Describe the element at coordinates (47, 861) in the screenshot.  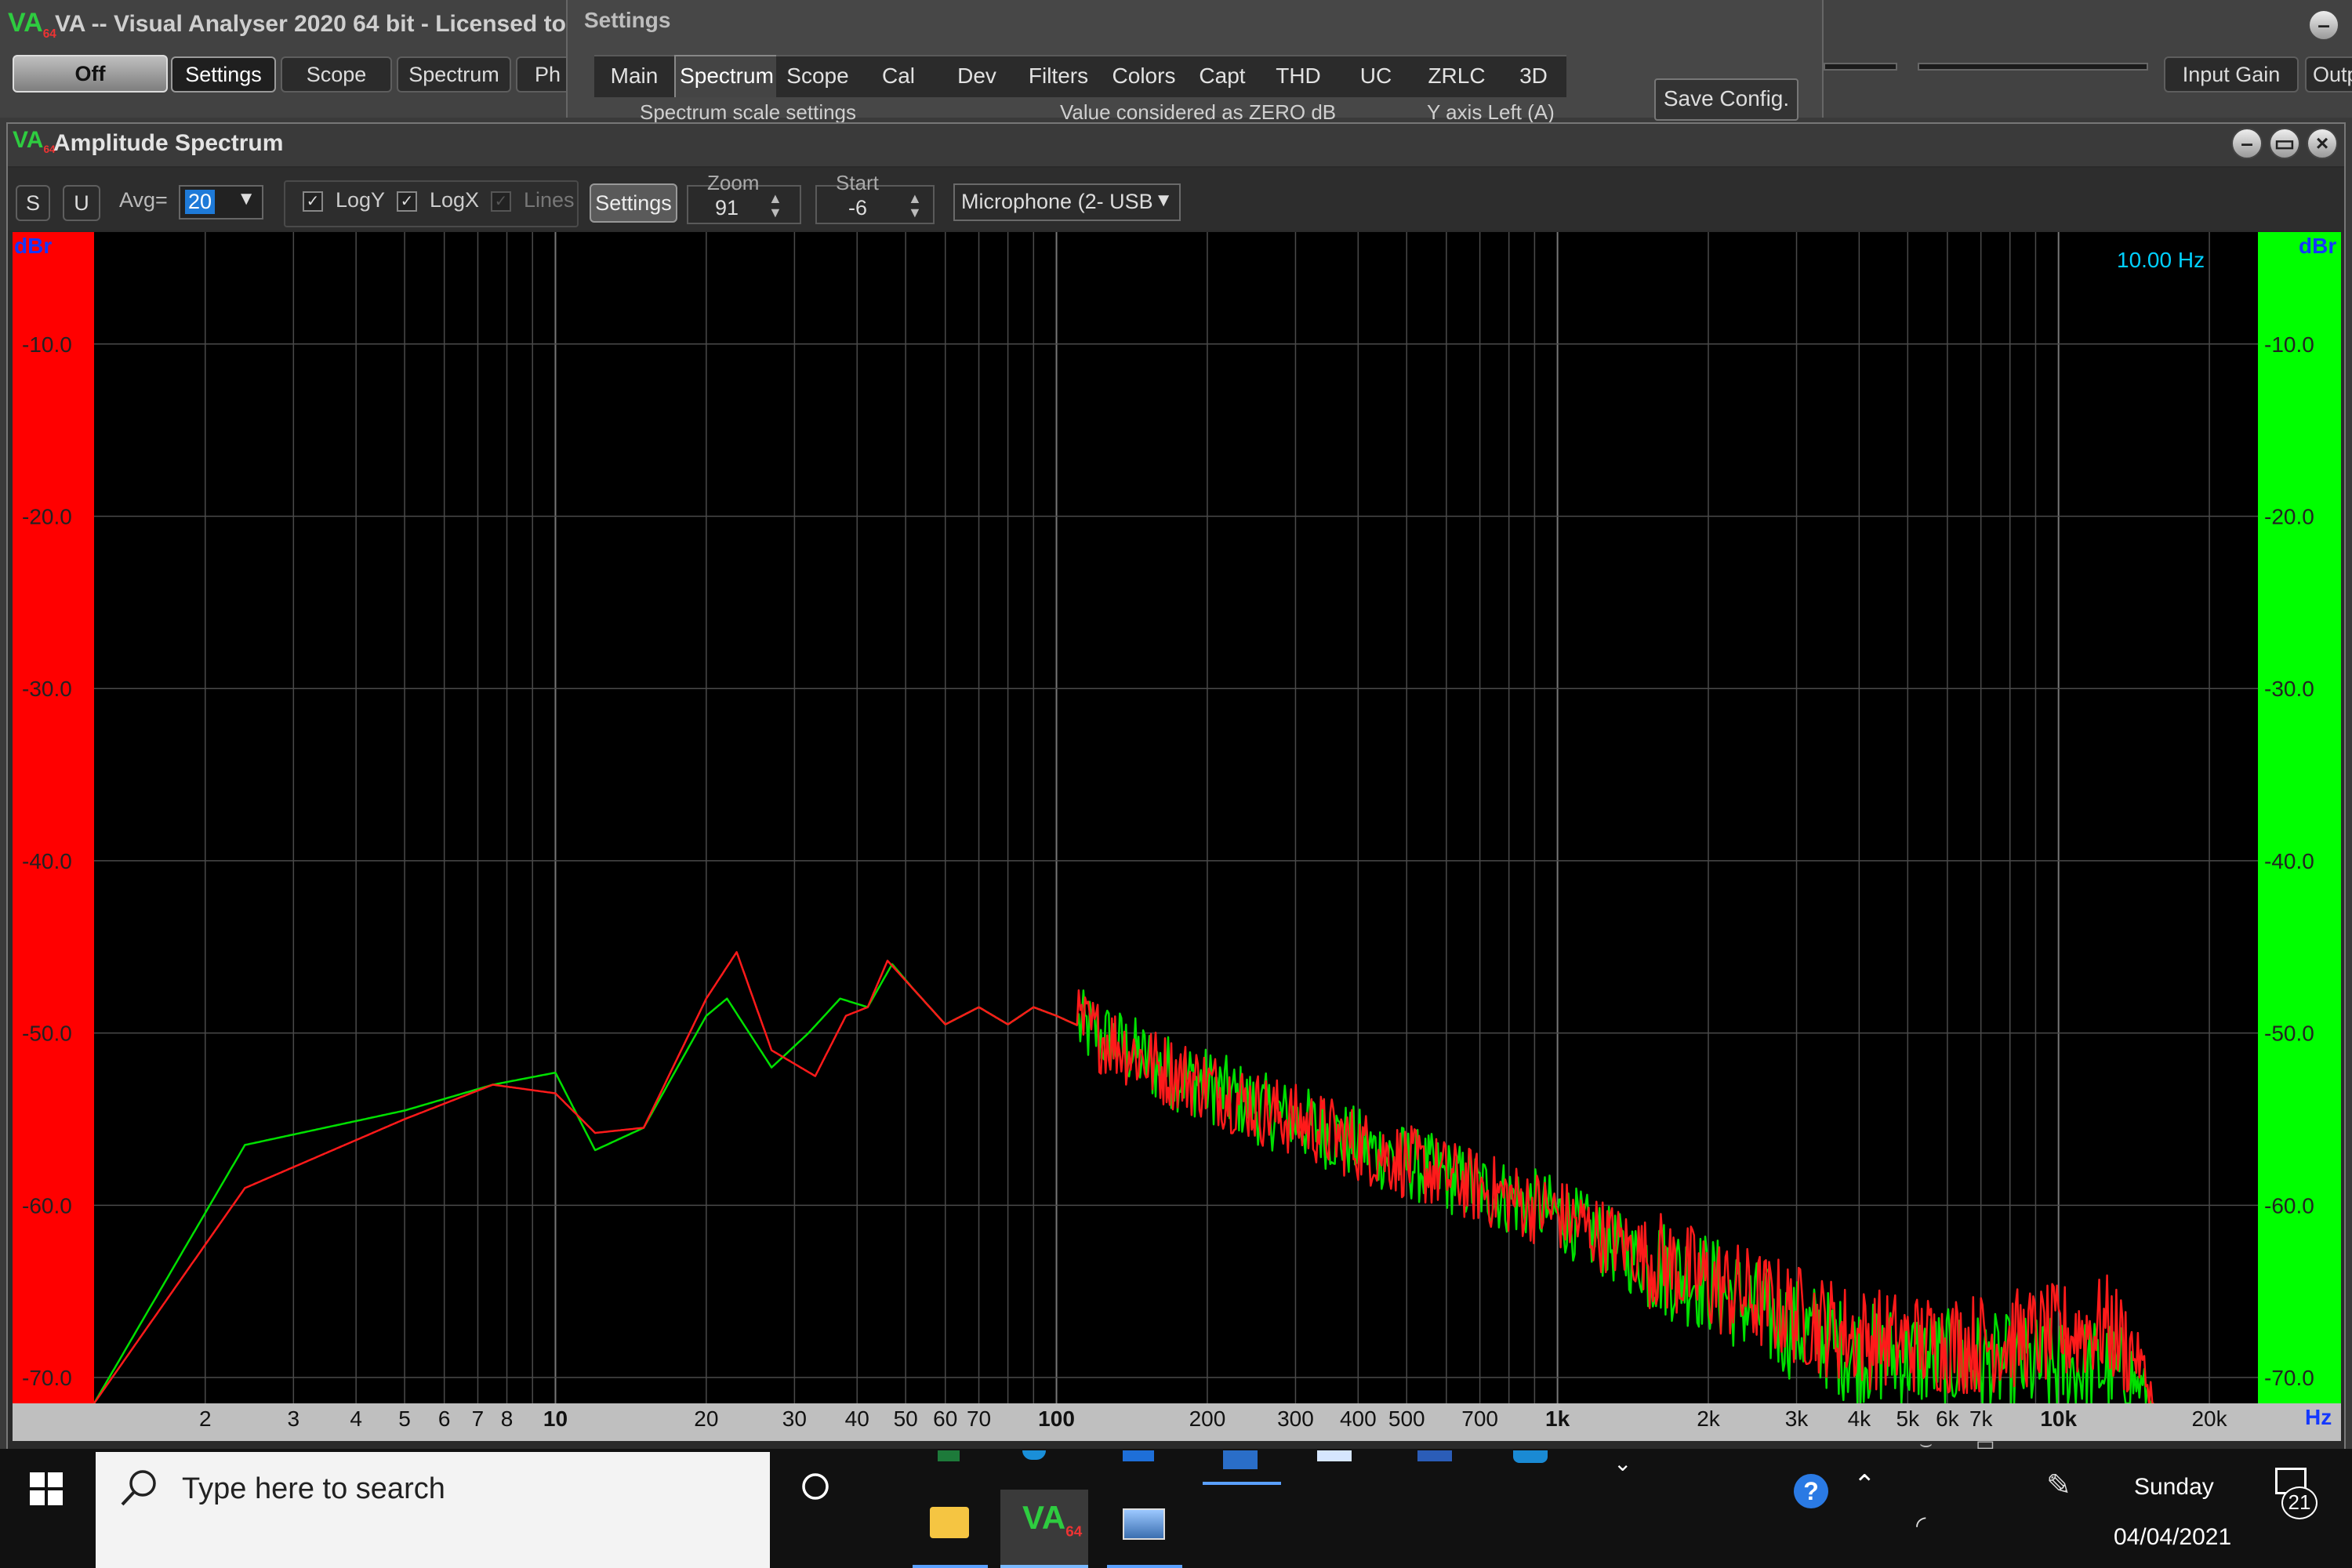
I see `y-tick-label-left: -40.0` at that location.